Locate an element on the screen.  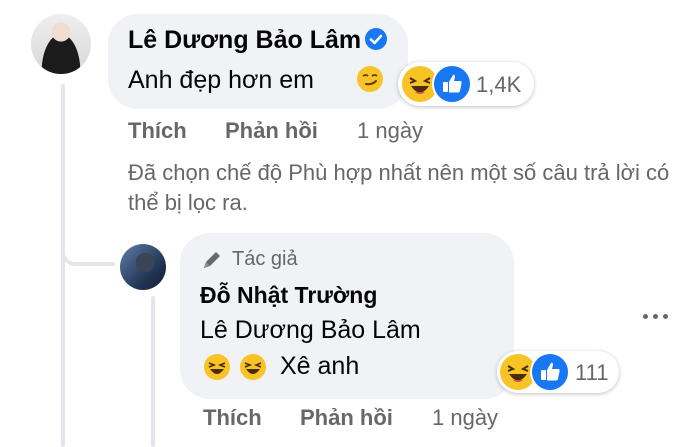
reaction-count: 1,4K is located at coordinates (499, 84).